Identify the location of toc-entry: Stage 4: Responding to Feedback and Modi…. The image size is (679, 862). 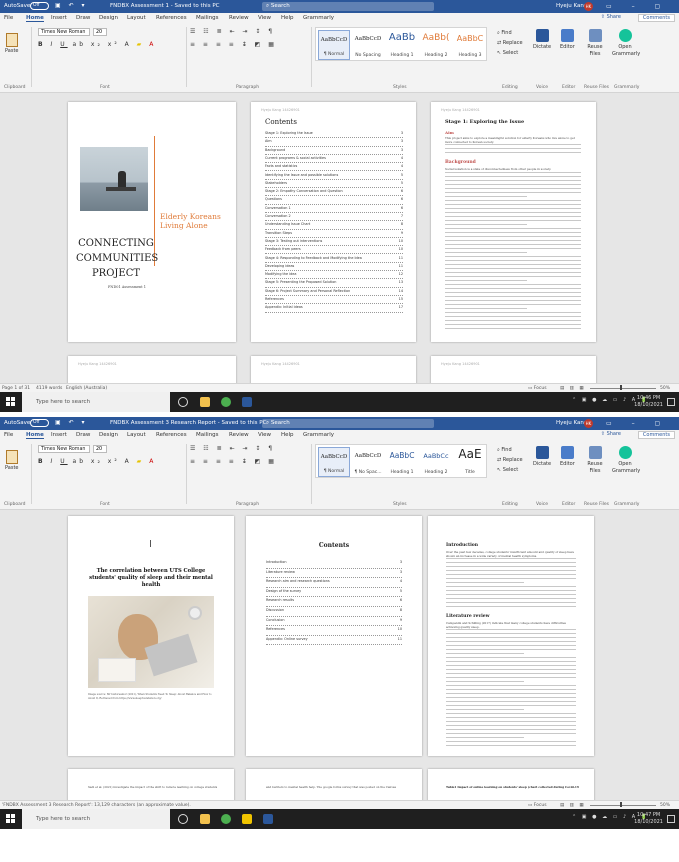
(334, 259).